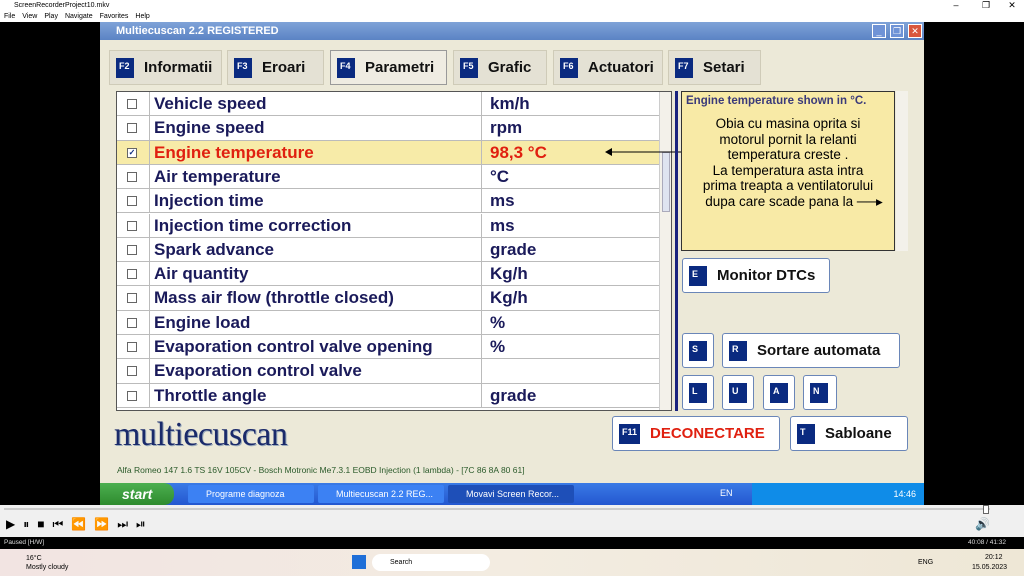  I want to click on tab-label: Setari, so click(724, 67).